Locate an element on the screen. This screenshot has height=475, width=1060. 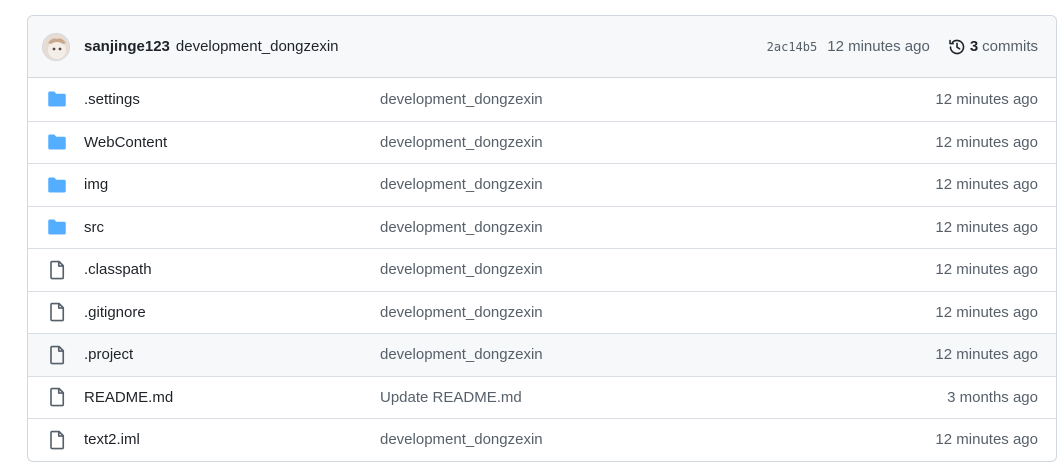
file-name-link: README.md is located at coordinates (232, 397).